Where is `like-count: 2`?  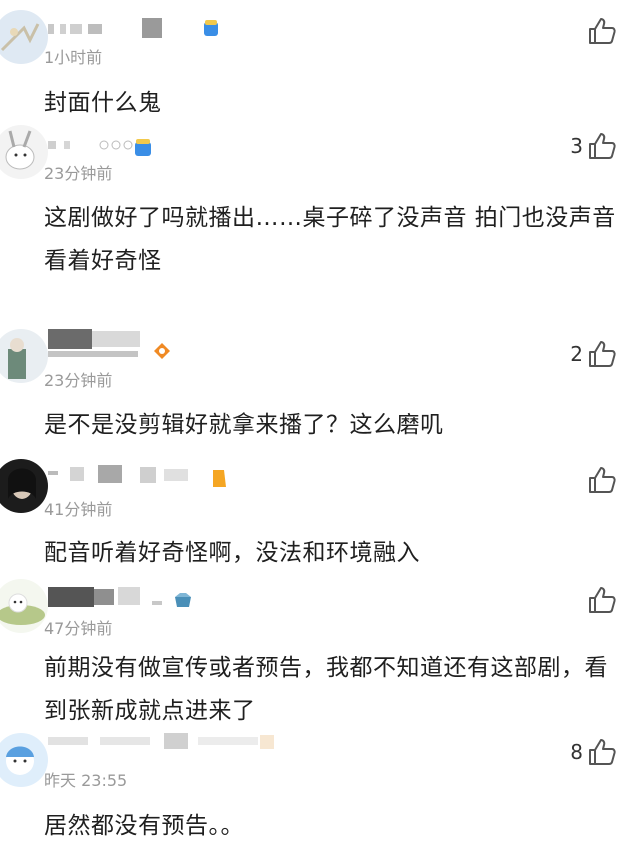 like-count: 2 is located at coordinates (576, 354).